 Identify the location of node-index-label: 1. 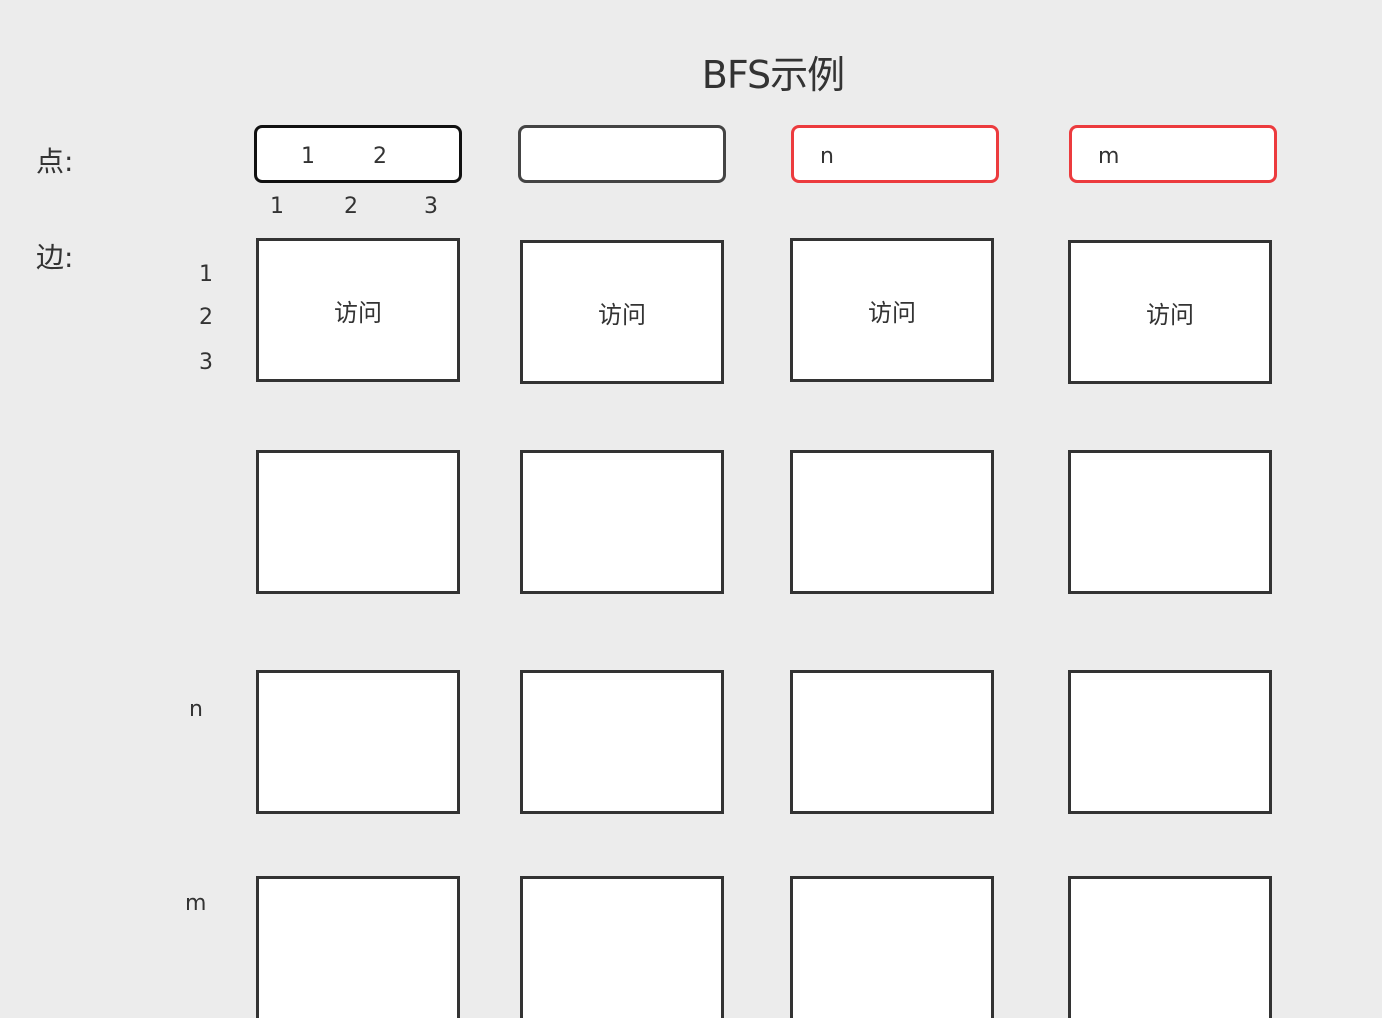
(277, 206).